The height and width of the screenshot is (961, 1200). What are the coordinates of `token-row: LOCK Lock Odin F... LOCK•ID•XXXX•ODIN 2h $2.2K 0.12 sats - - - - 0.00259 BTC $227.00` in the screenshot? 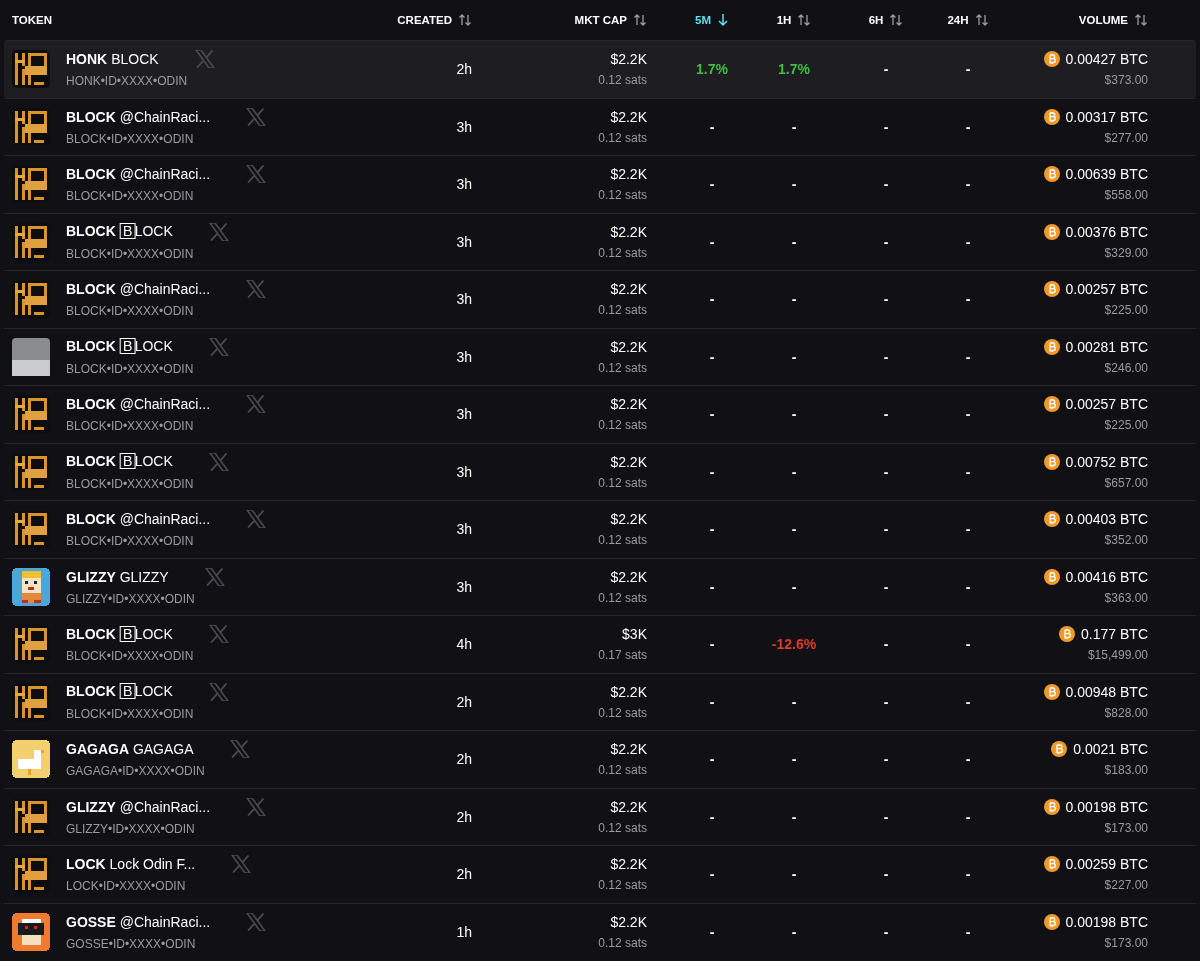 It's located at (600, 874).